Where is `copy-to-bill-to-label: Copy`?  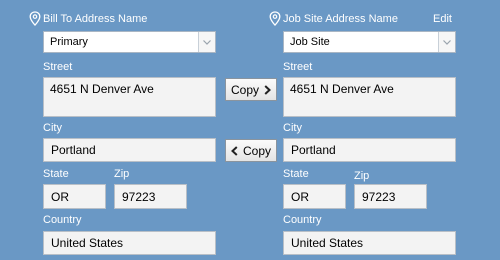 copy-to-bill-to-label: Copy is located at coordinates (256, 150).